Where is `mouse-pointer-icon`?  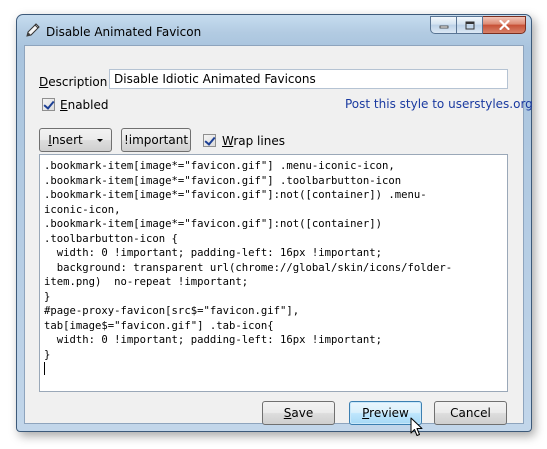
mouse-pointer-icon is located at coordinates (416, 426).